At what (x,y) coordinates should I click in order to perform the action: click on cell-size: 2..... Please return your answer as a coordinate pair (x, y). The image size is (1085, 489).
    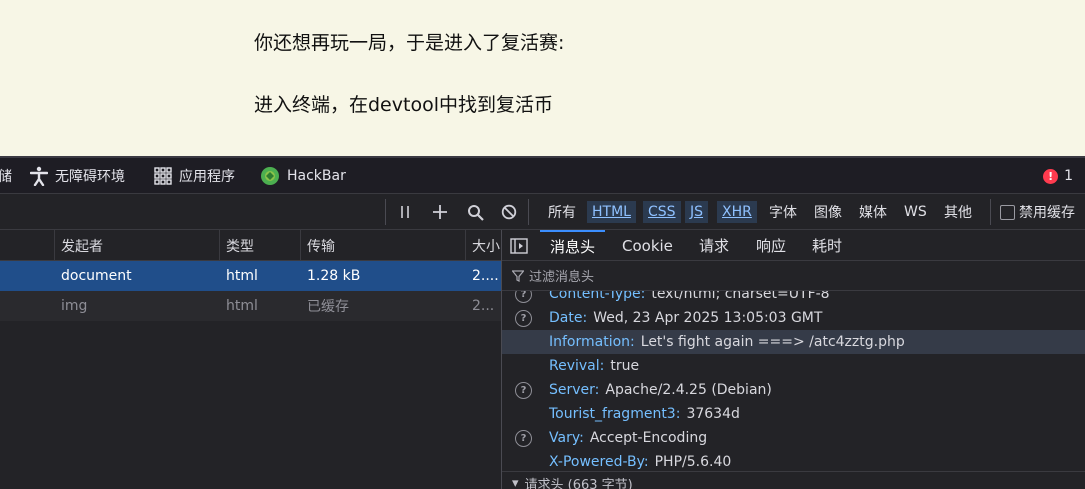
    Looking at the image, I should click on (485, 276).